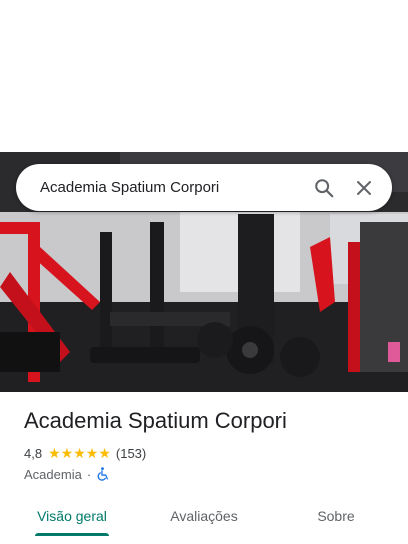 This screenshot has height=544, width=408. I want to click on search-button, so click(324, 188).